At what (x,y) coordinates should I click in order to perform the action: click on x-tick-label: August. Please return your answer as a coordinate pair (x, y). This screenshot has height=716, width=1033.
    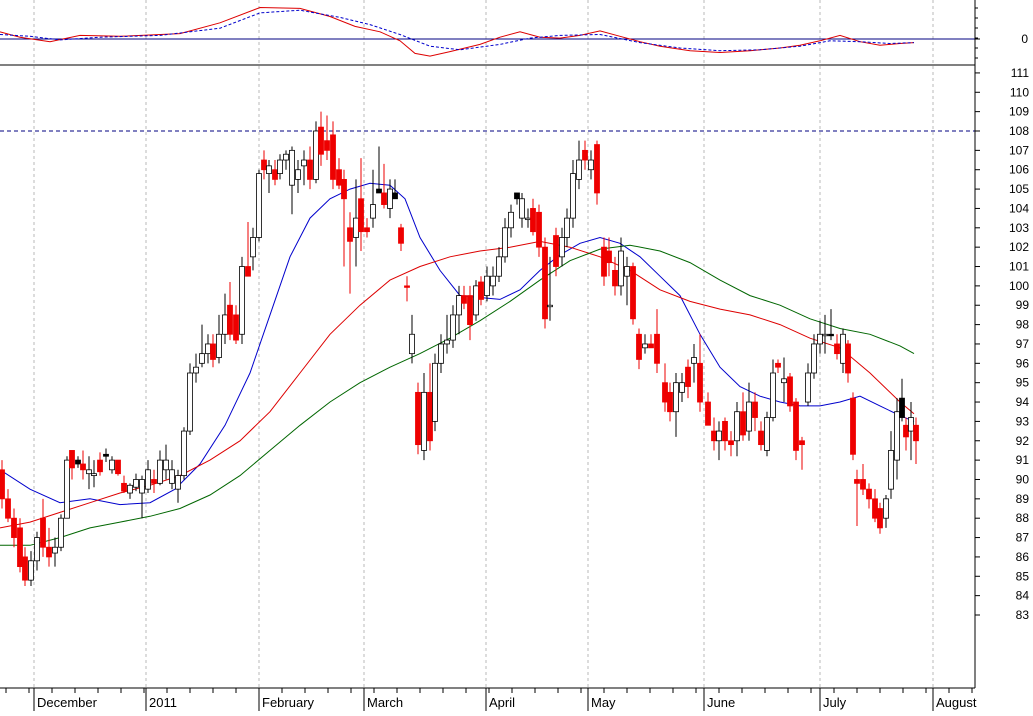
    Looking at the image, I should click on (956, 702).